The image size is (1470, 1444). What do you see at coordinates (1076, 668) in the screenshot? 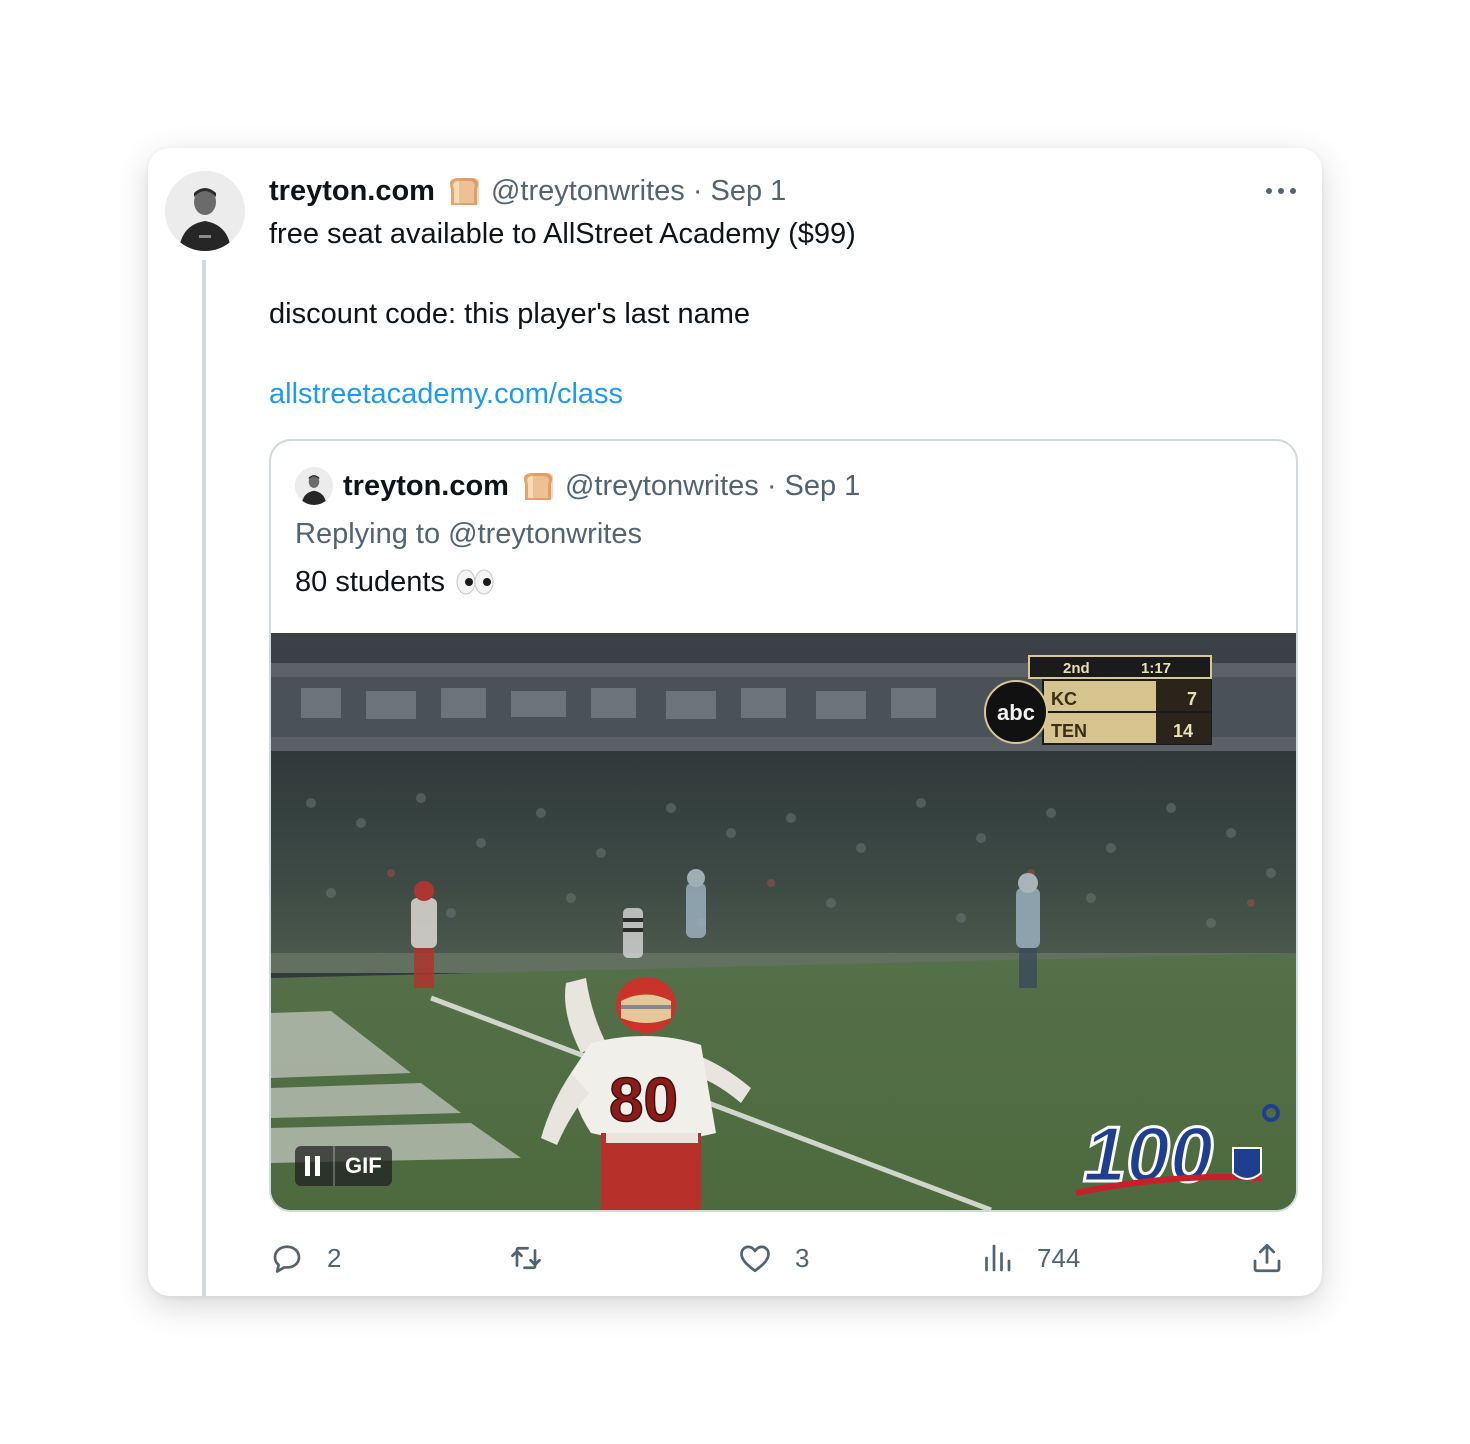
I see `scoreboard-quarter: 2nd` at bounding box center [1076, 668].